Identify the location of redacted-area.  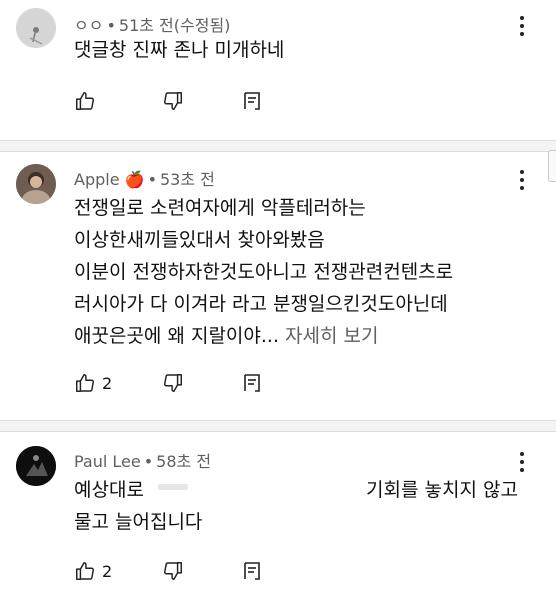
(173, 487).